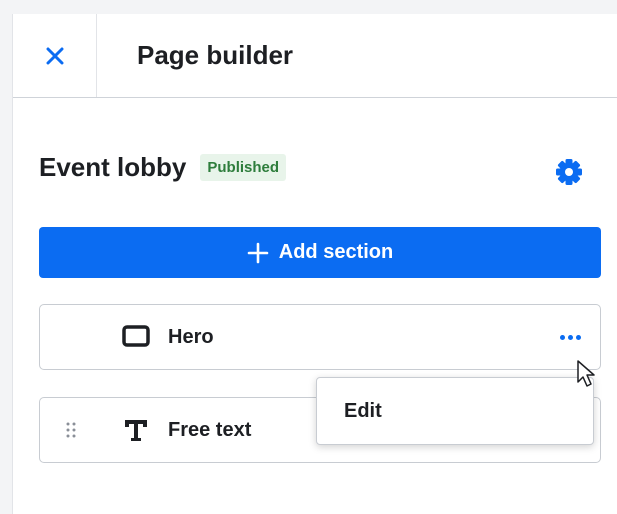 The image size is (617, 514). What do you see at coordinates (569, 172) in the screenshot?
I see `gear-icon` at bounding box center [569, 172].